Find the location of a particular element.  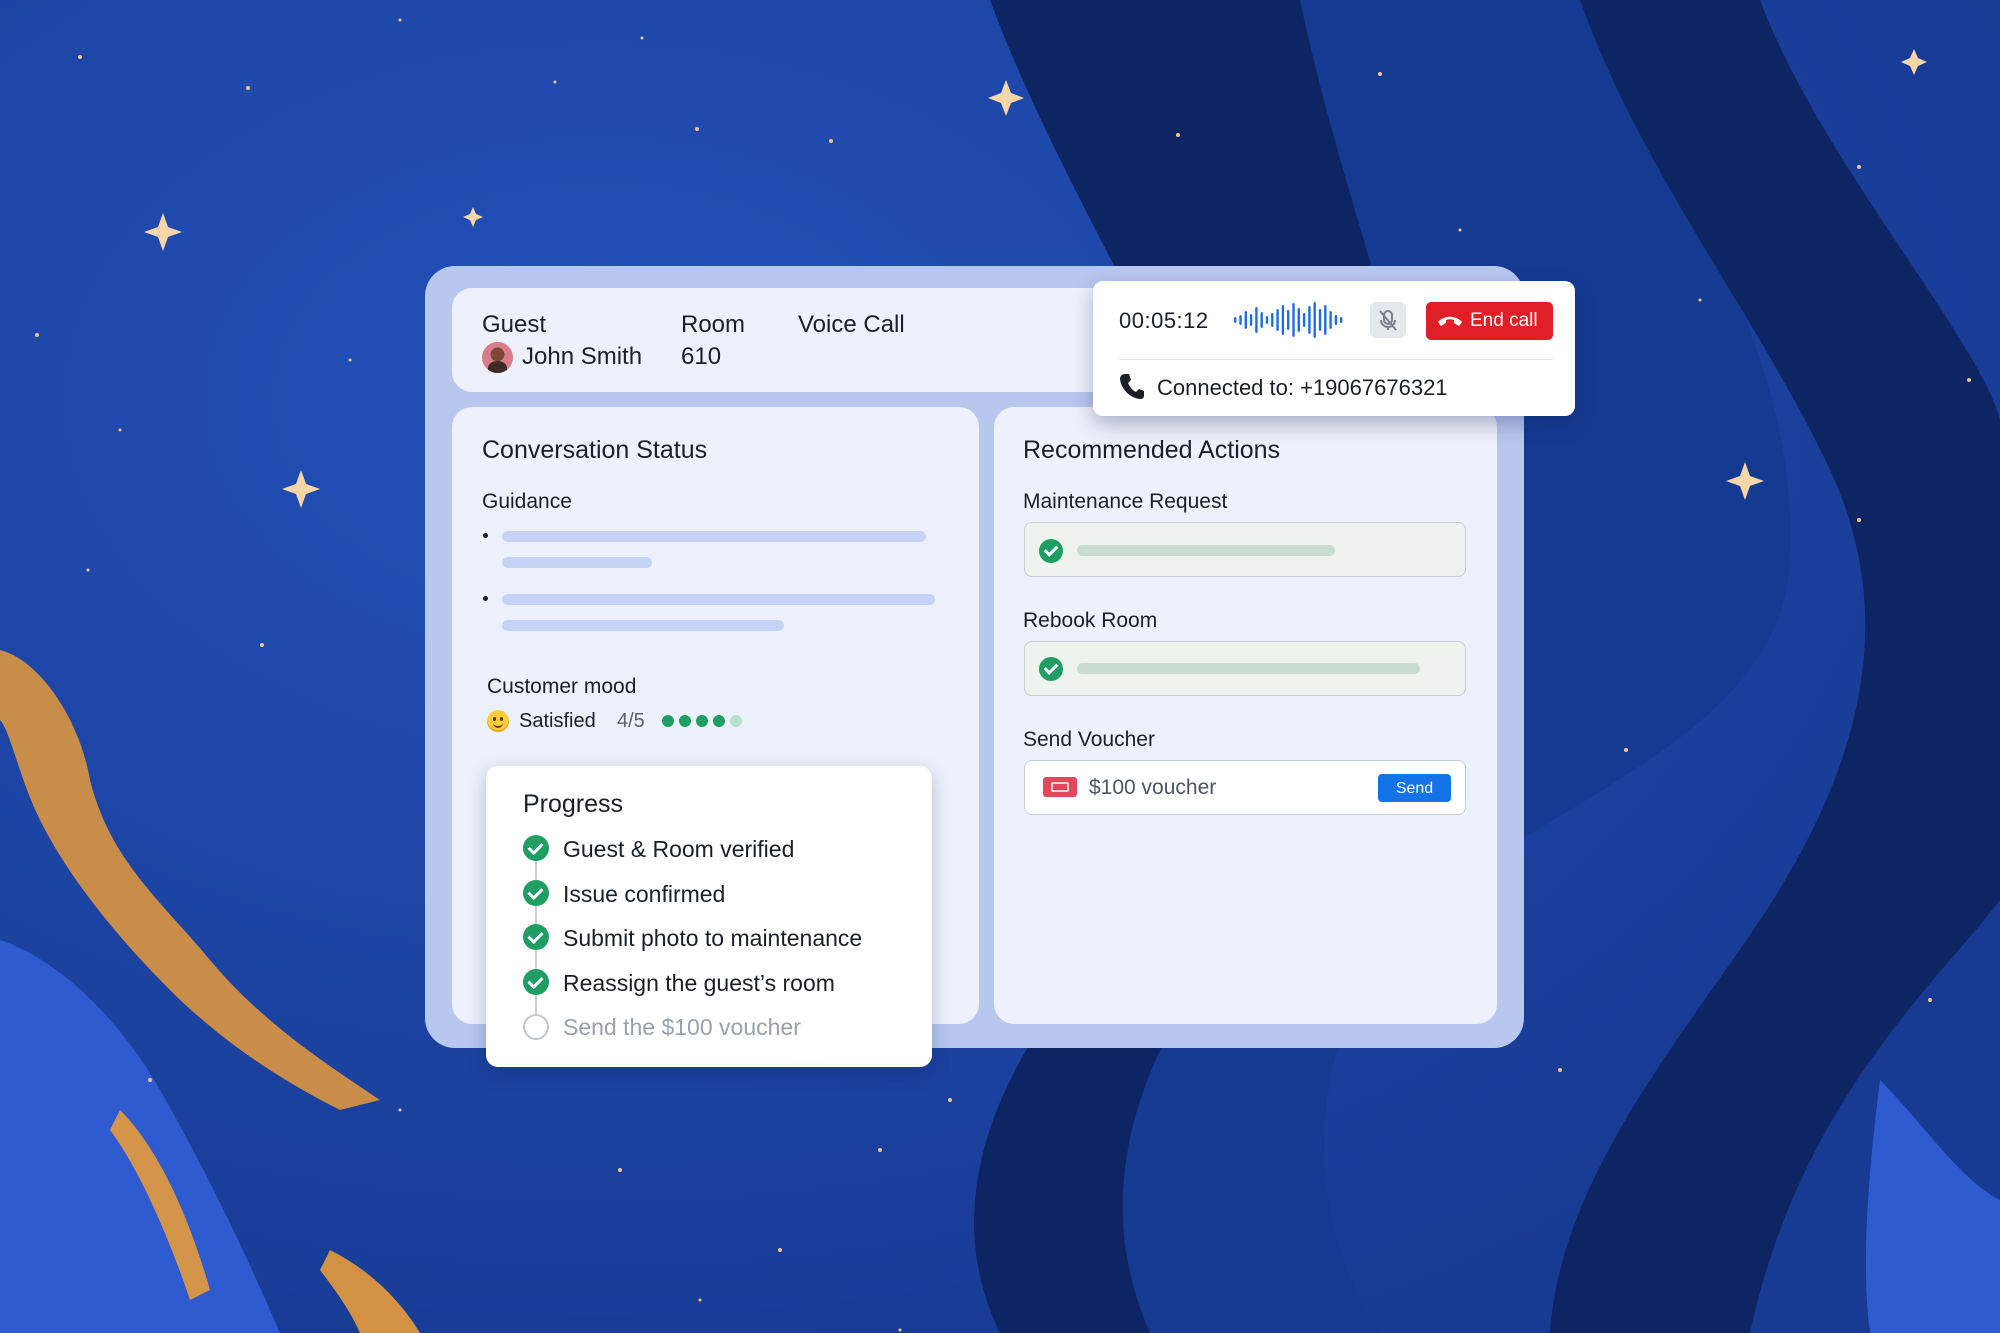

audio-waveform-icon is located at coordinates (1288, 320).